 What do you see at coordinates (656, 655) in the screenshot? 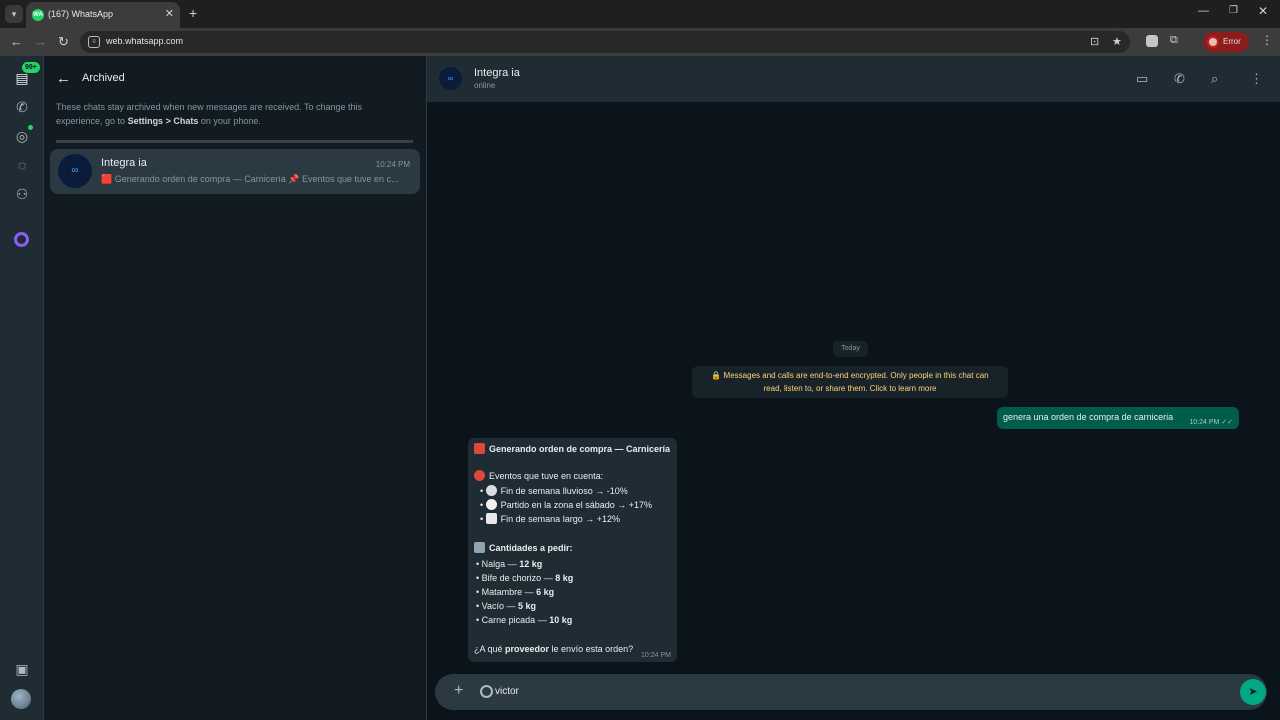
I see `message-time: 10:24 PM` at bounding box center [656, 655].